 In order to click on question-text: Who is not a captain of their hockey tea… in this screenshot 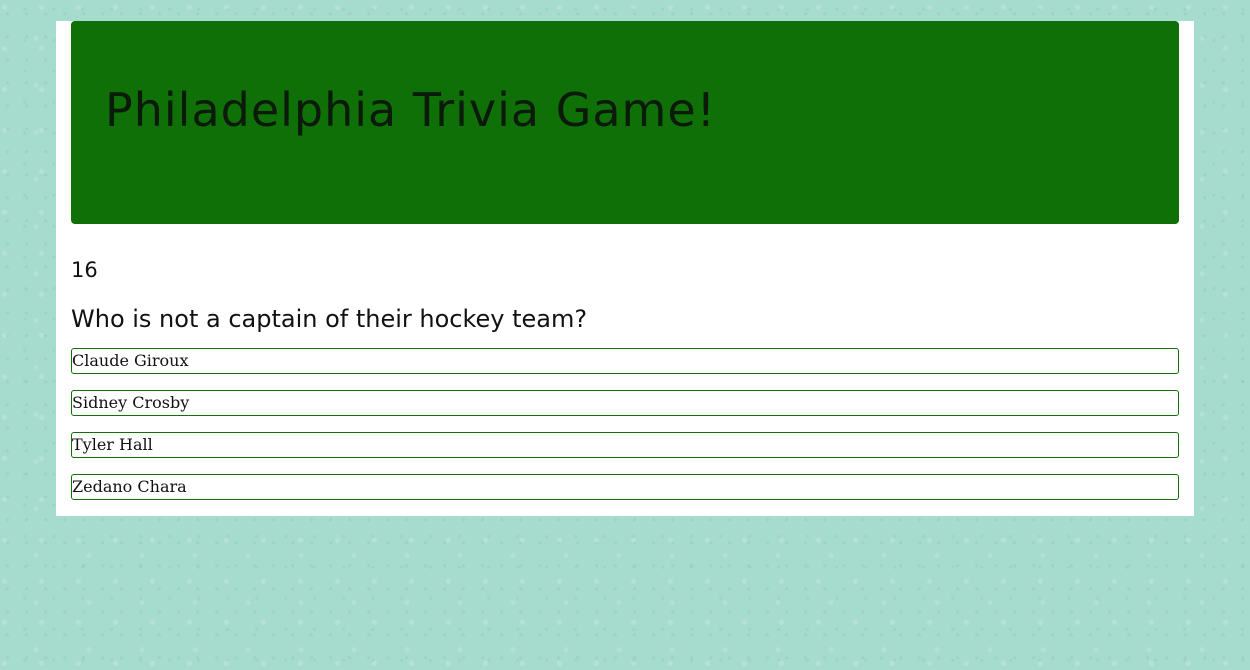, I will do `click(329, 319)`.